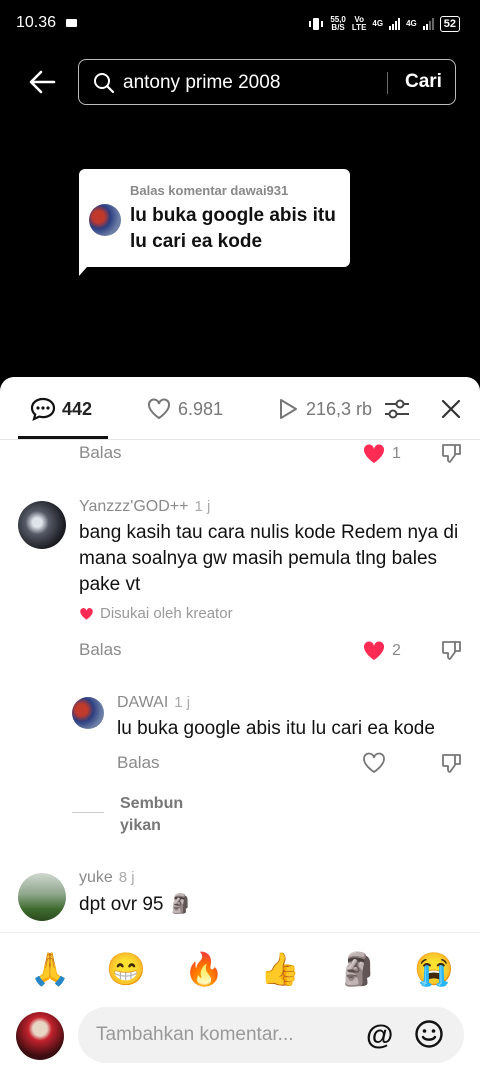 The height and width of the screenshot is (1074, 480). Describe the element at coordinates (43, 409) in the screenshot. I see `comment-bubble-icon` at that location.